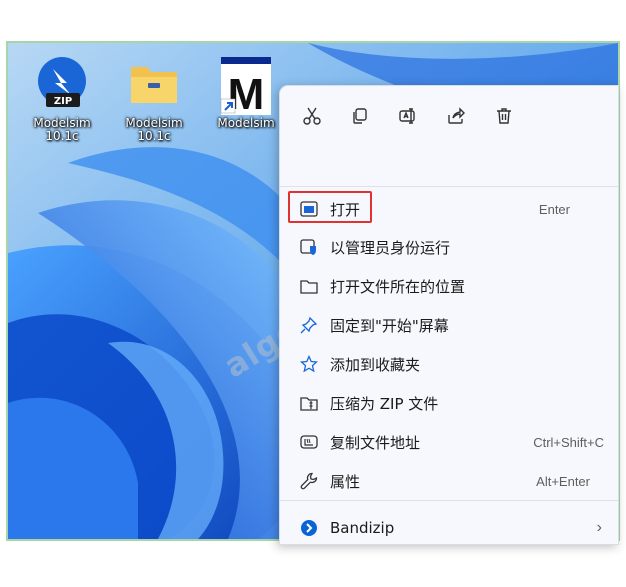 This screenshot has height=587, width=626. Describe the element at coordinates (345, 481) in the screenshot. I see `menu-item-label: 属性` at that location.